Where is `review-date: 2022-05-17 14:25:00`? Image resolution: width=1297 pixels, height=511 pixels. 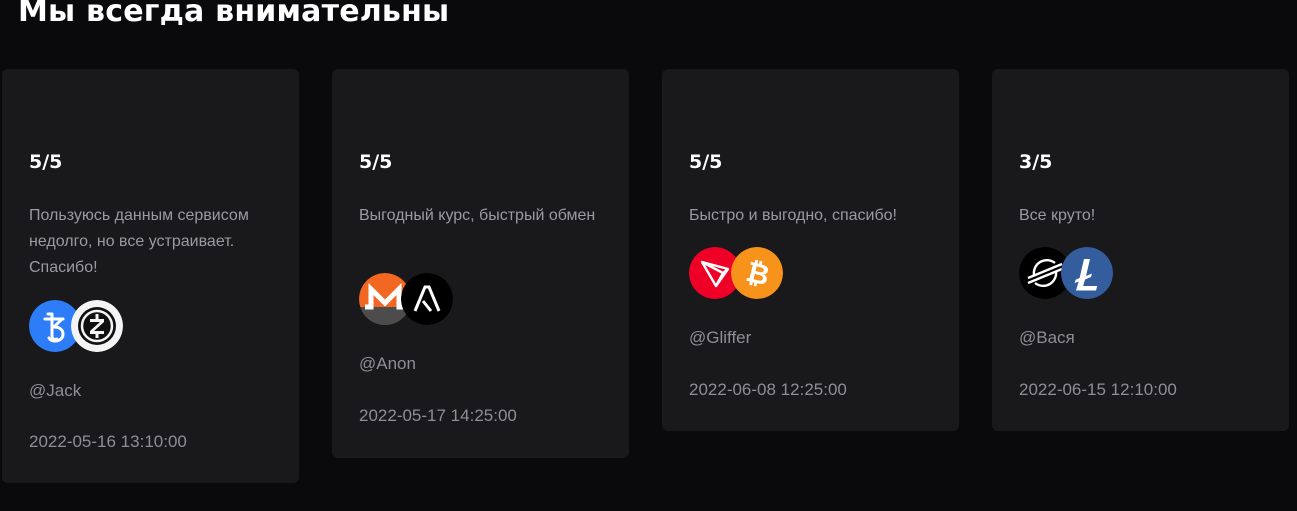 review-date: 2022-05-17 14:25:00 is located at coordinates (438, 415).